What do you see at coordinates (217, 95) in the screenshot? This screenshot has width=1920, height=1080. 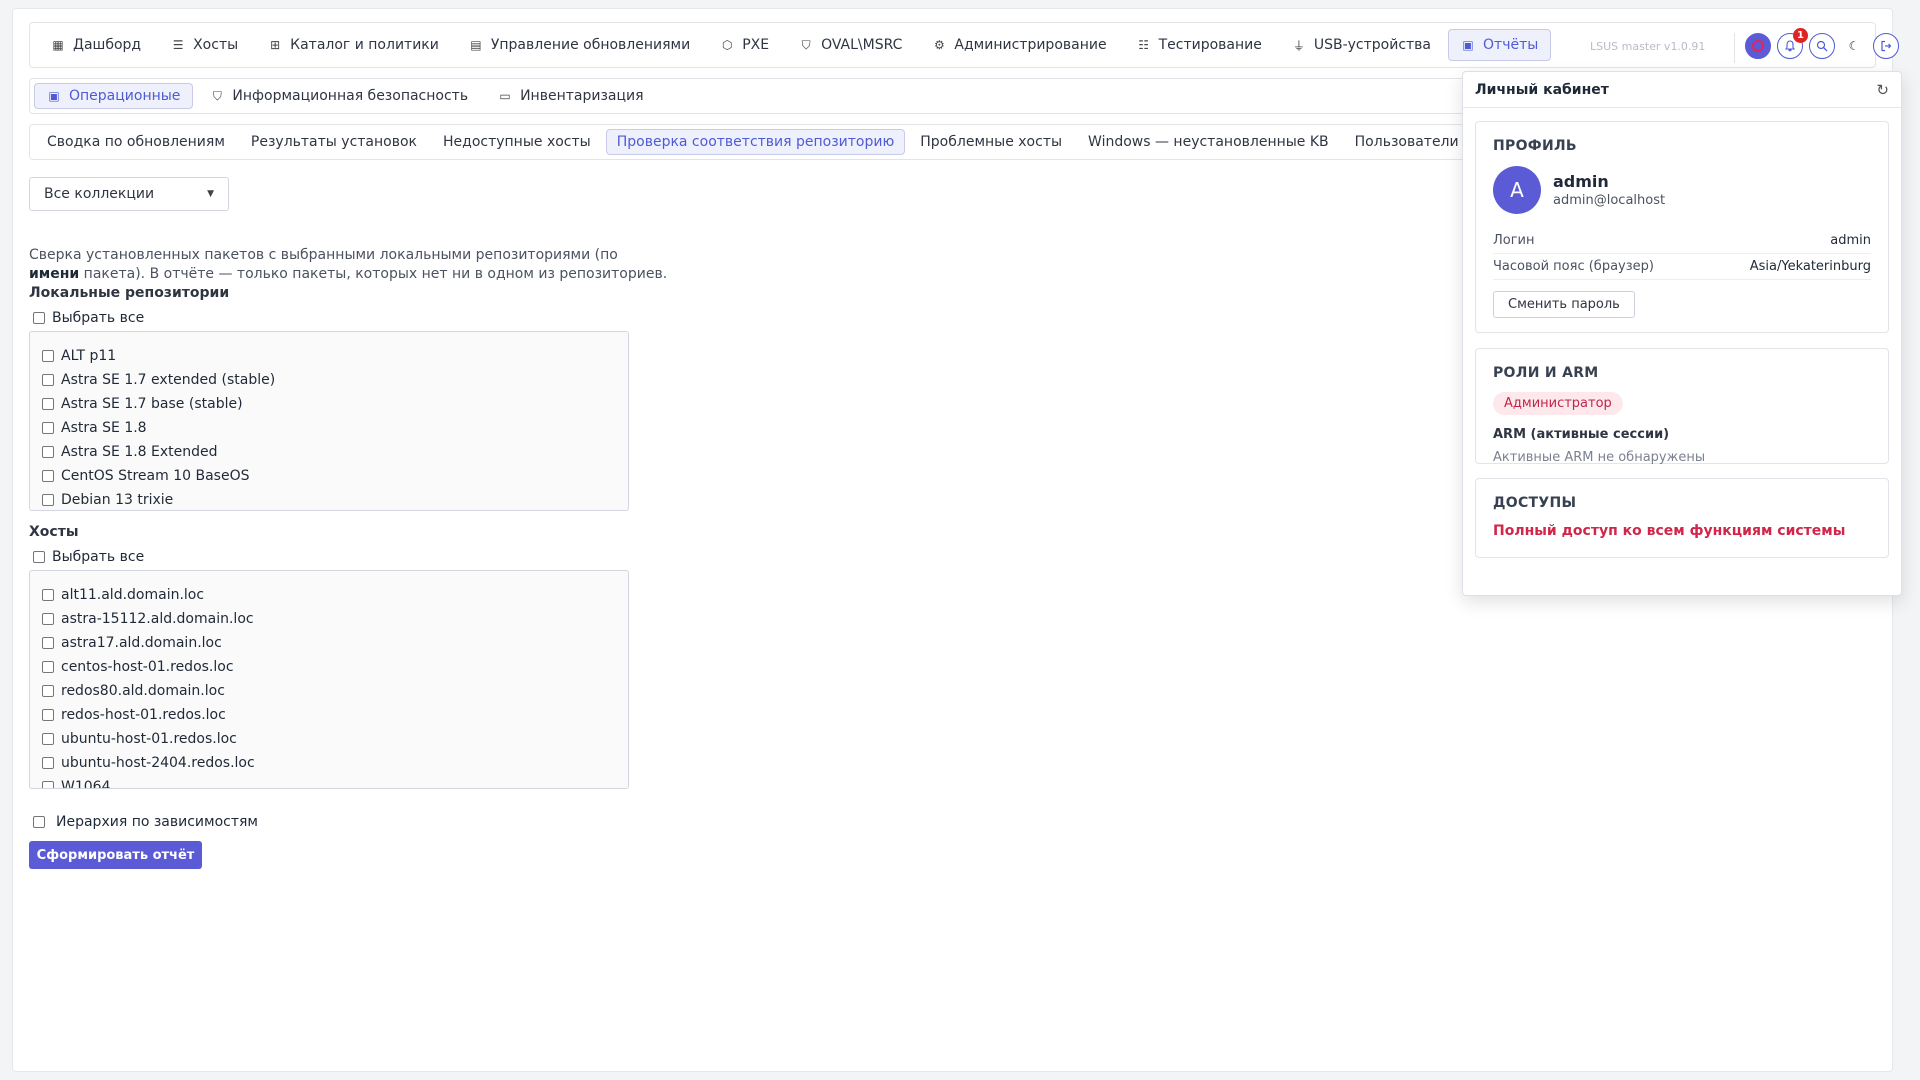 I see `shield-icon: ⛉` at bounding box center [217, 95].